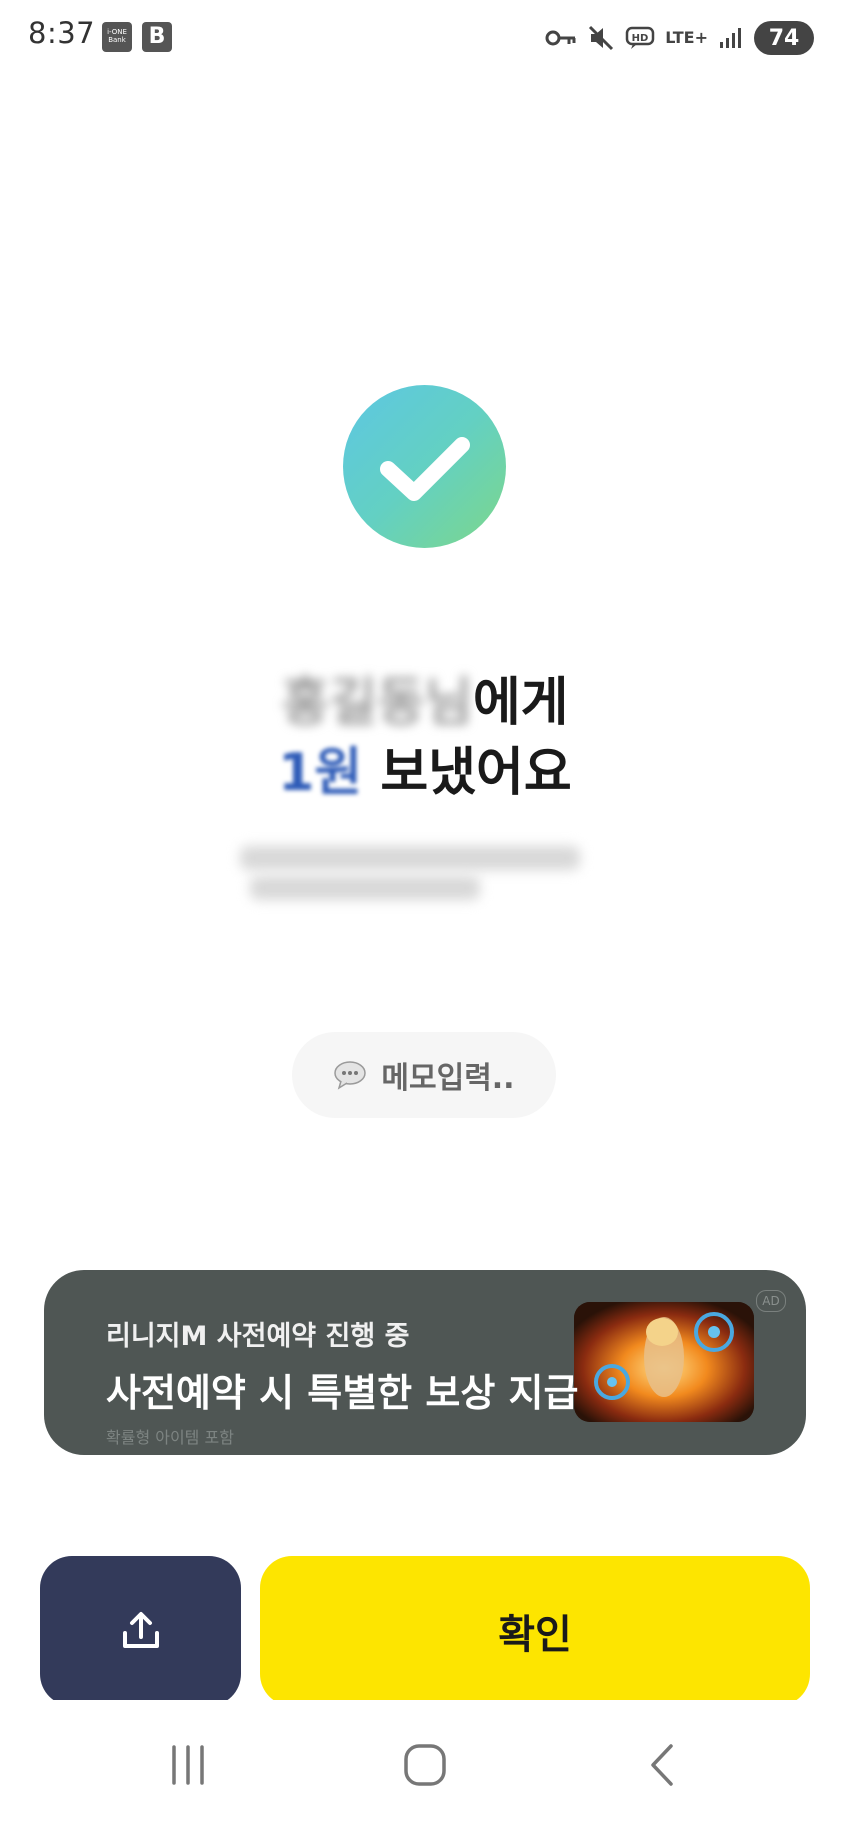 Image resolution: width=850 pixels, height=1823 pixels. I want to click on home-button, so click(425, 1765).